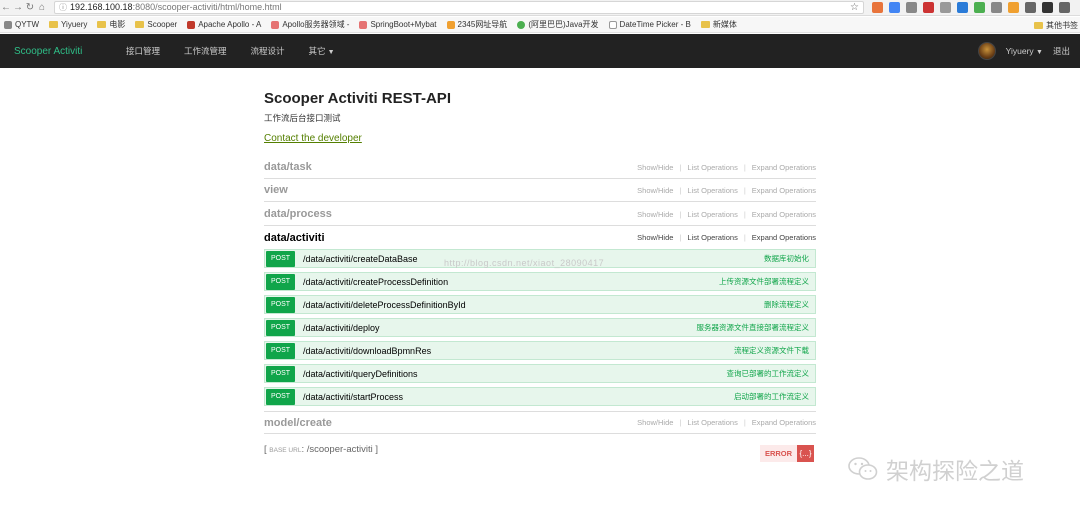 The image size is (1080, 518). Describe the element at coordinates (787, 453) in the screenshot. I see `validator-error-badge: ERROR {...}` at that location.